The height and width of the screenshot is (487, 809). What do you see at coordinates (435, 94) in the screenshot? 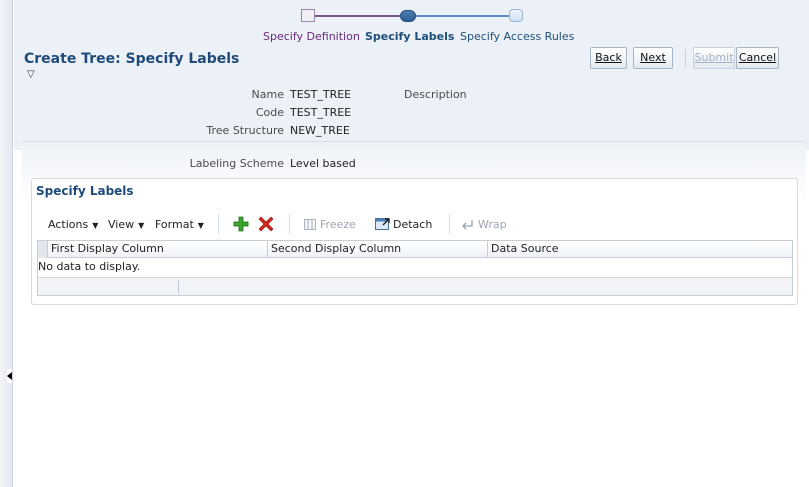
I see `description-label: Description` at bounding box center [435, 94].